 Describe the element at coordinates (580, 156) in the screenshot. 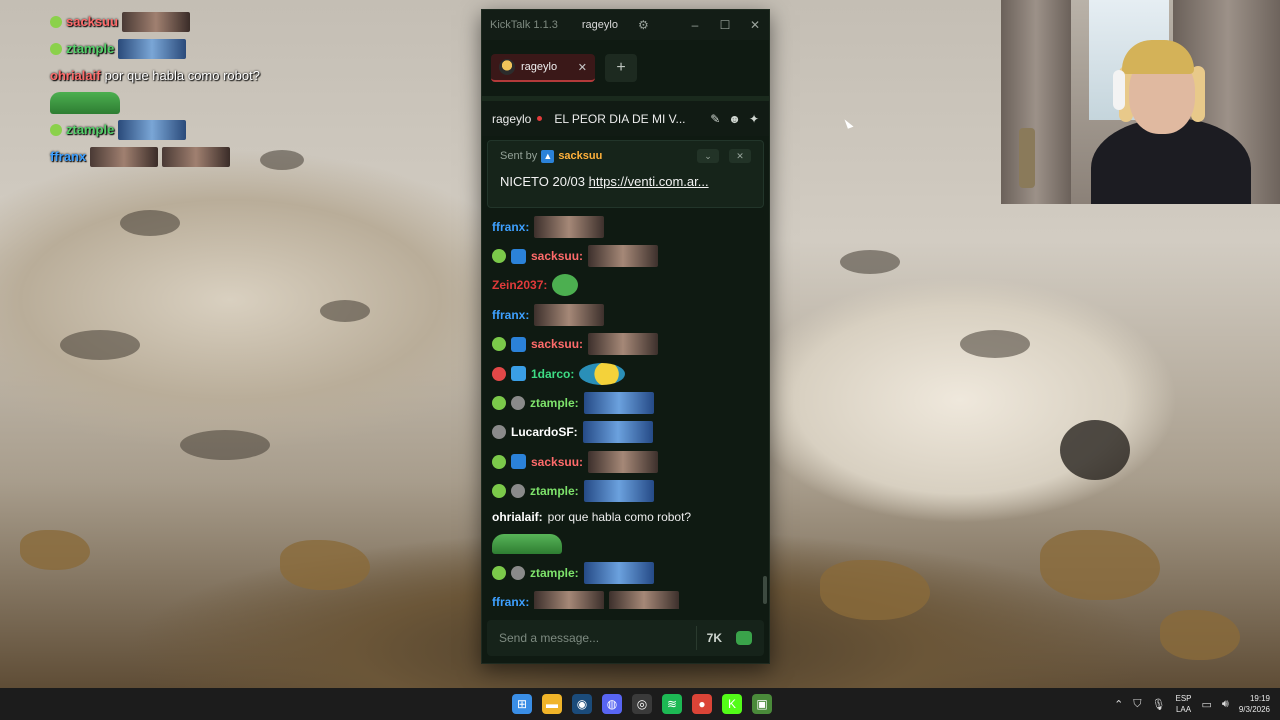

I see `pinned-author: sacksuu` at that location.